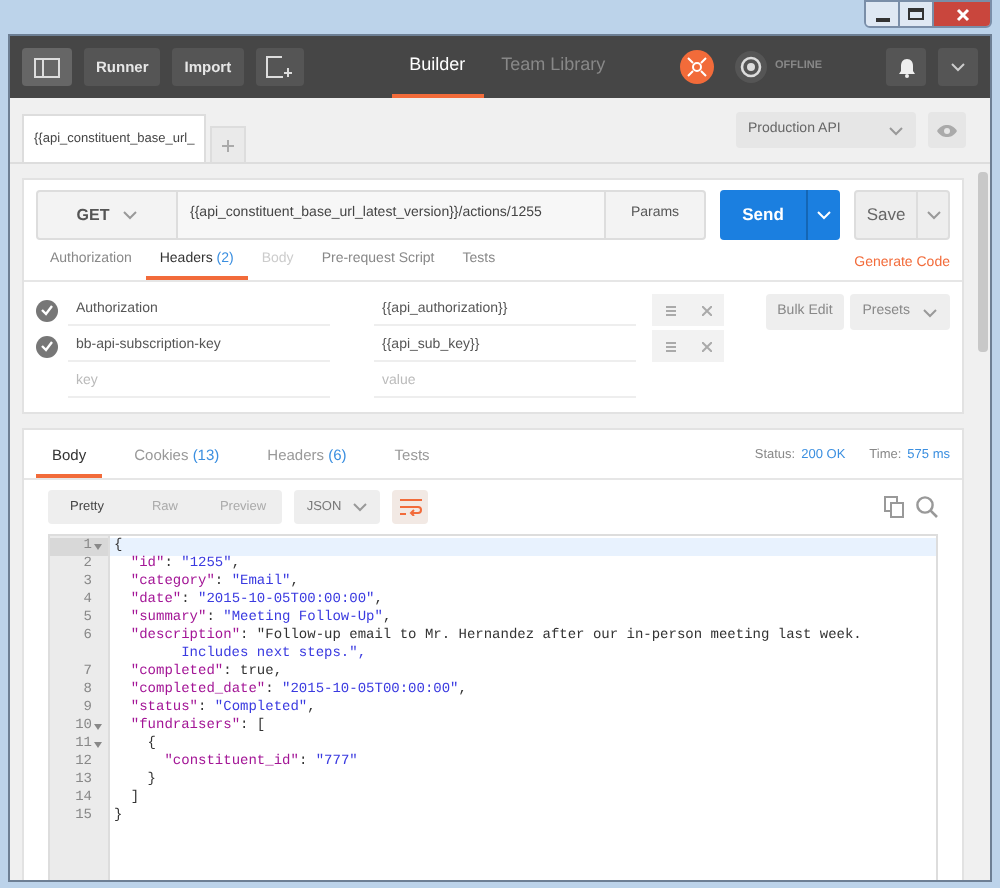 This screenshot has height=888, width=1000. I want to click on wrap-icon, so click(410, 507).